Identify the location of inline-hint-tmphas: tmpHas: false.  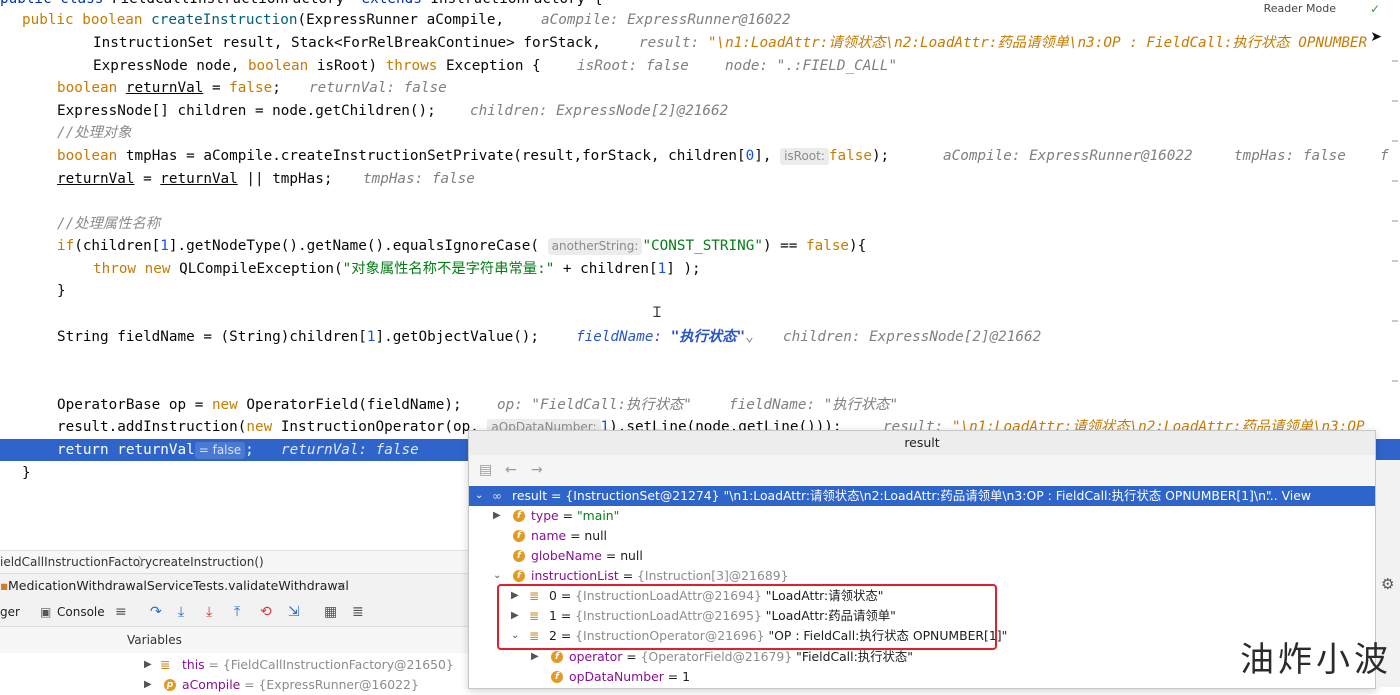
(1290, 156).